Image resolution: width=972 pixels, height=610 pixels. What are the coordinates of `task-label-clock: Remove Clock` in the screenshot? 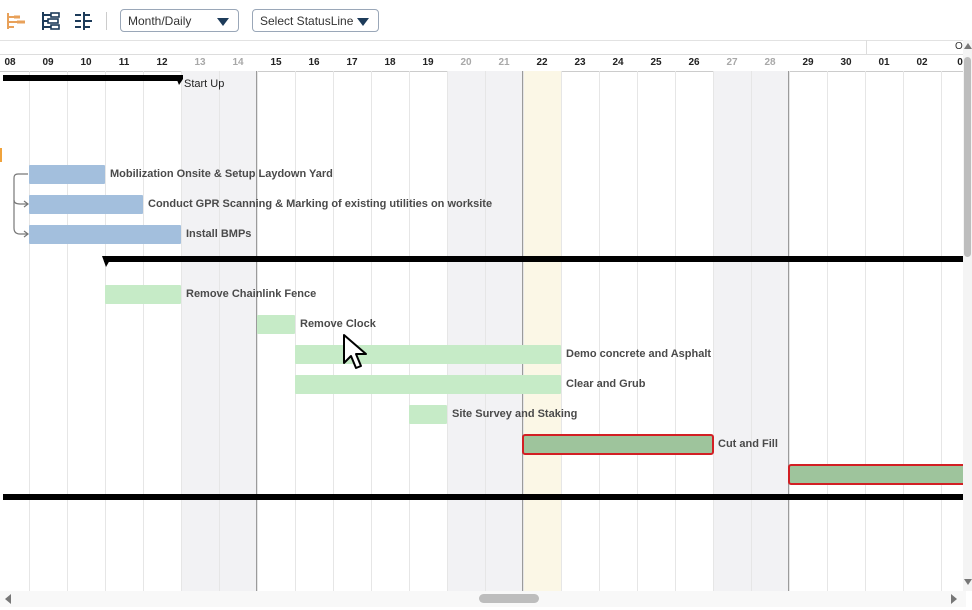 It's located at (338, 324).